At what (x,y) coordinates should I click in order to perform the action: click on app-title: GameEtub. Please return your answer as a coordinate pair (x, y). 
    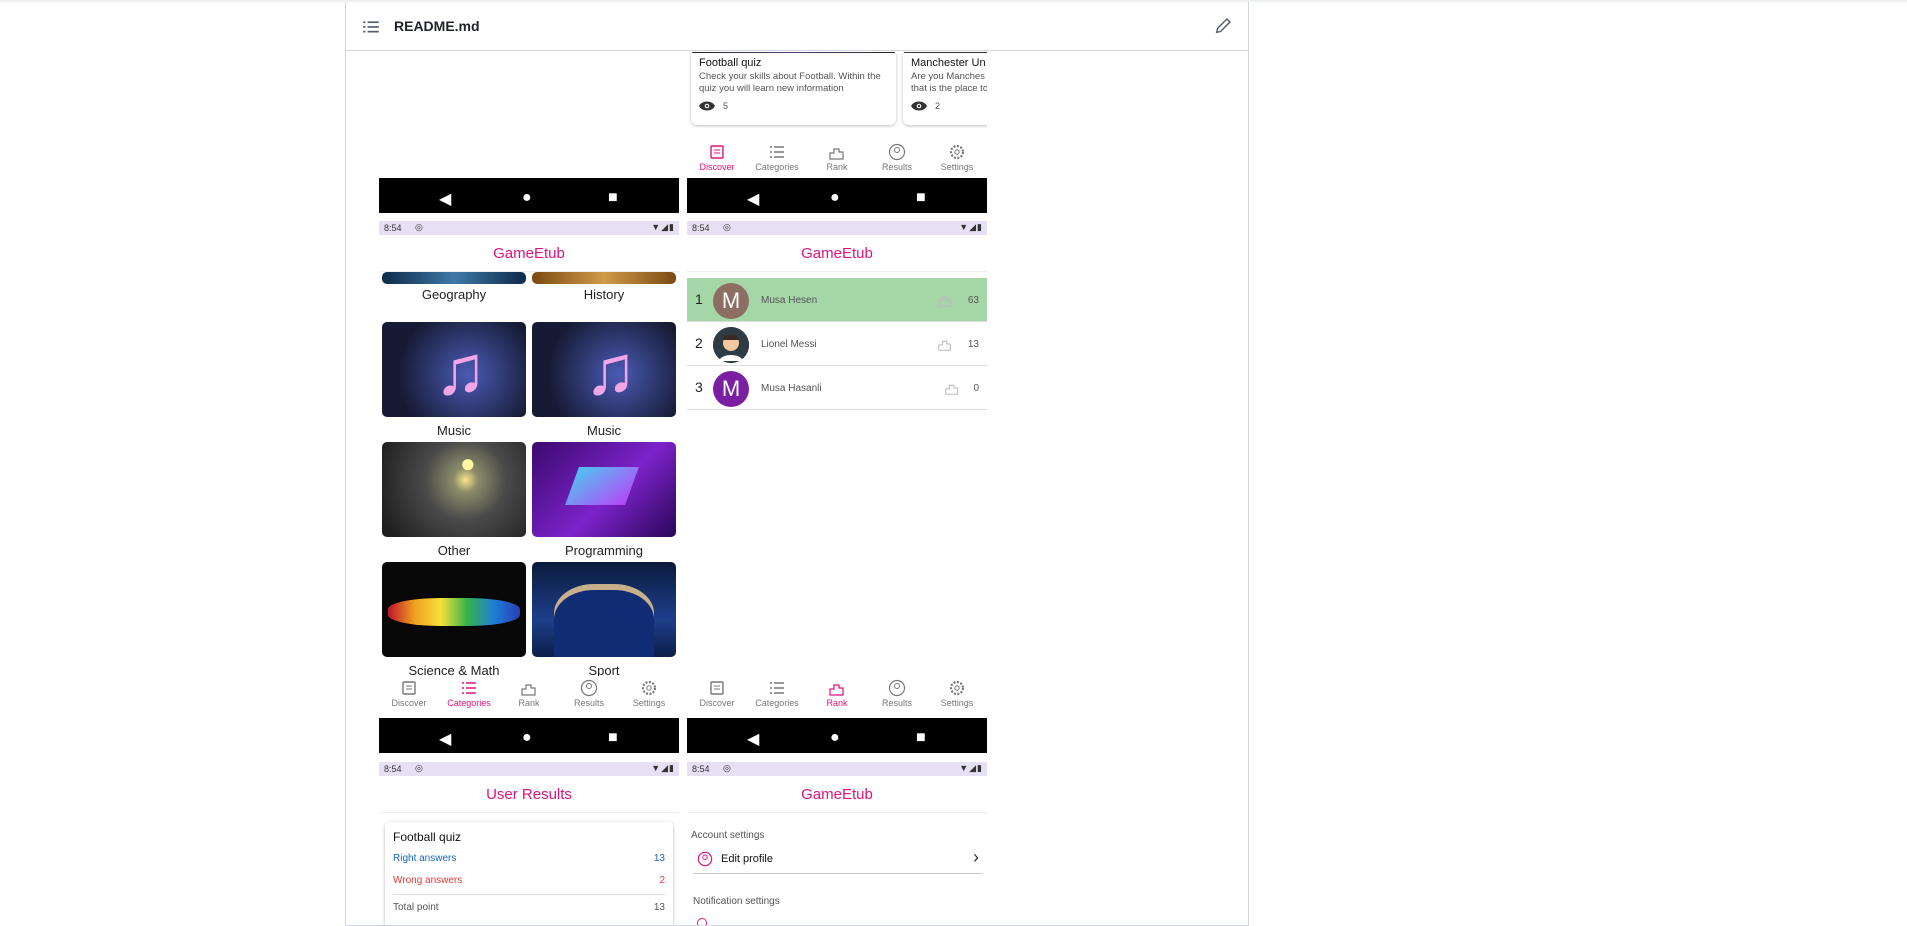
    Looking at the image, I should click on (529, 253).